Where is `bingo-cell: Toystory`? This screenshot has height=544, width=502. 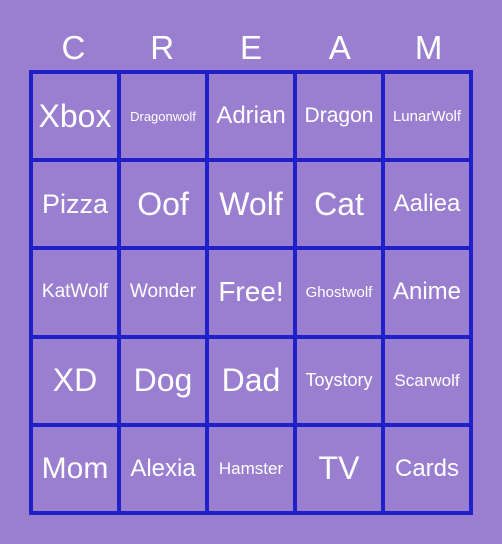
bingo-cell: Toystory is located at coordinates (339, 380).